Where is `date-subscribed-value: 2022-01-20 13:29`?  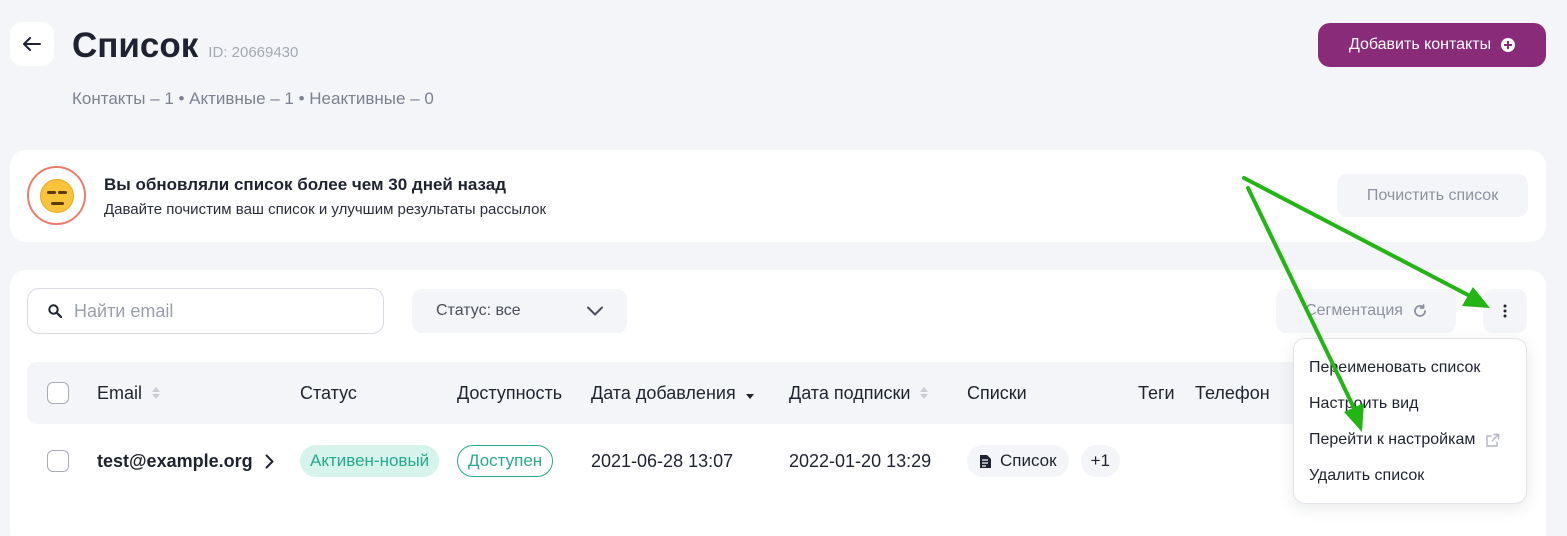
date-subscribed-value: 2022-01-20 13:29 is located at coordinates (860, 460).